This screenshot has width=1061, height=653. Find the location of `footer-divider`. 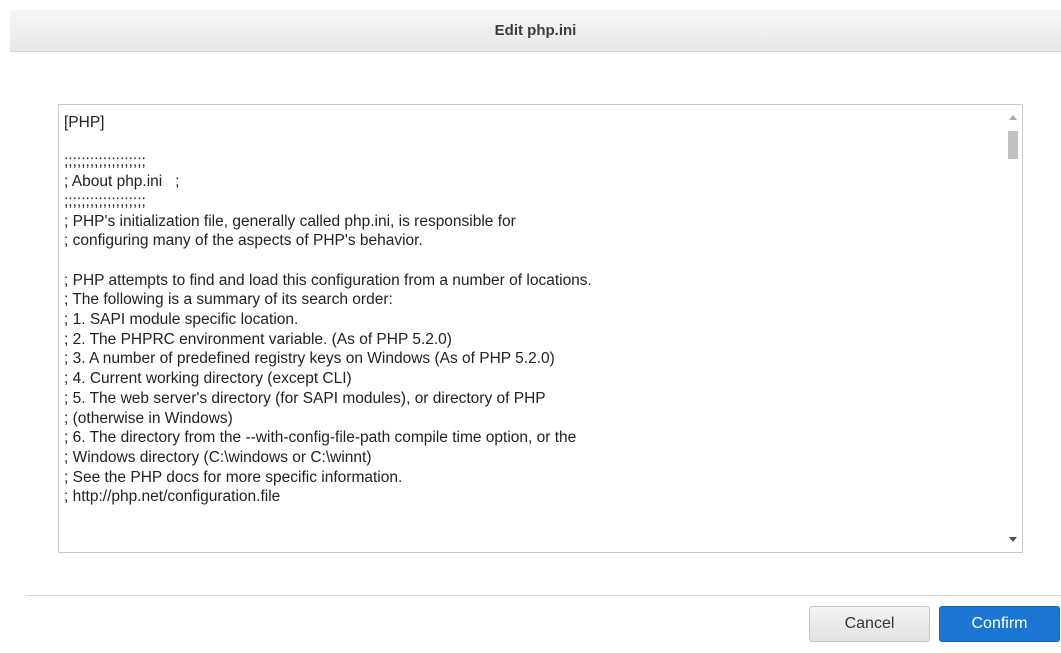

footer-divider is located at coordinates (543, 595).